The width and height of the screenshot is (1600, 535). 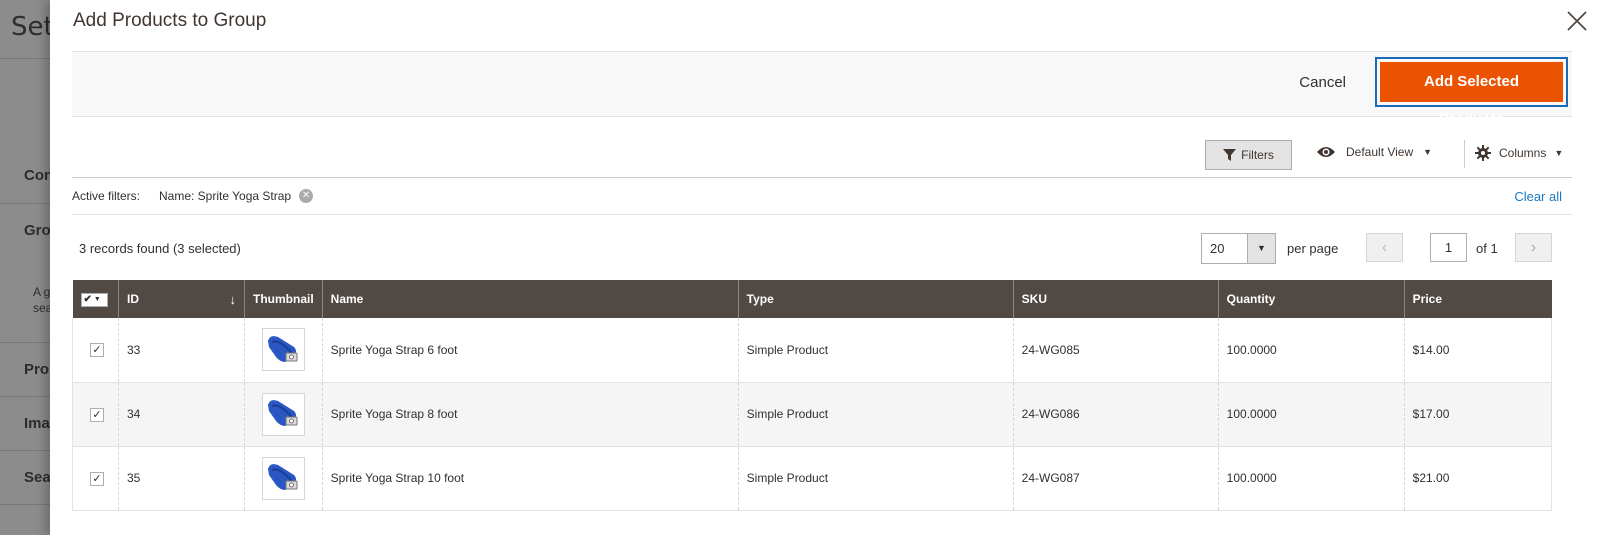 I want to click on close-icon, so click(x=1577, y=21).